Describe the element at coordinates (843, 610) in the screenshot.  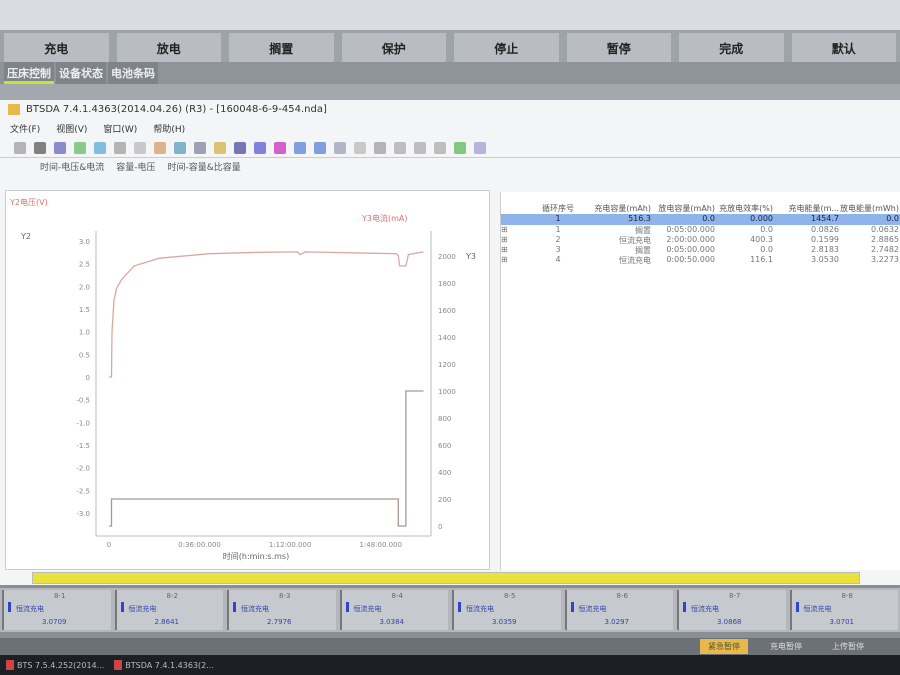
I see `channel-card: 8-8 恒流充电 3.0701` at that location.